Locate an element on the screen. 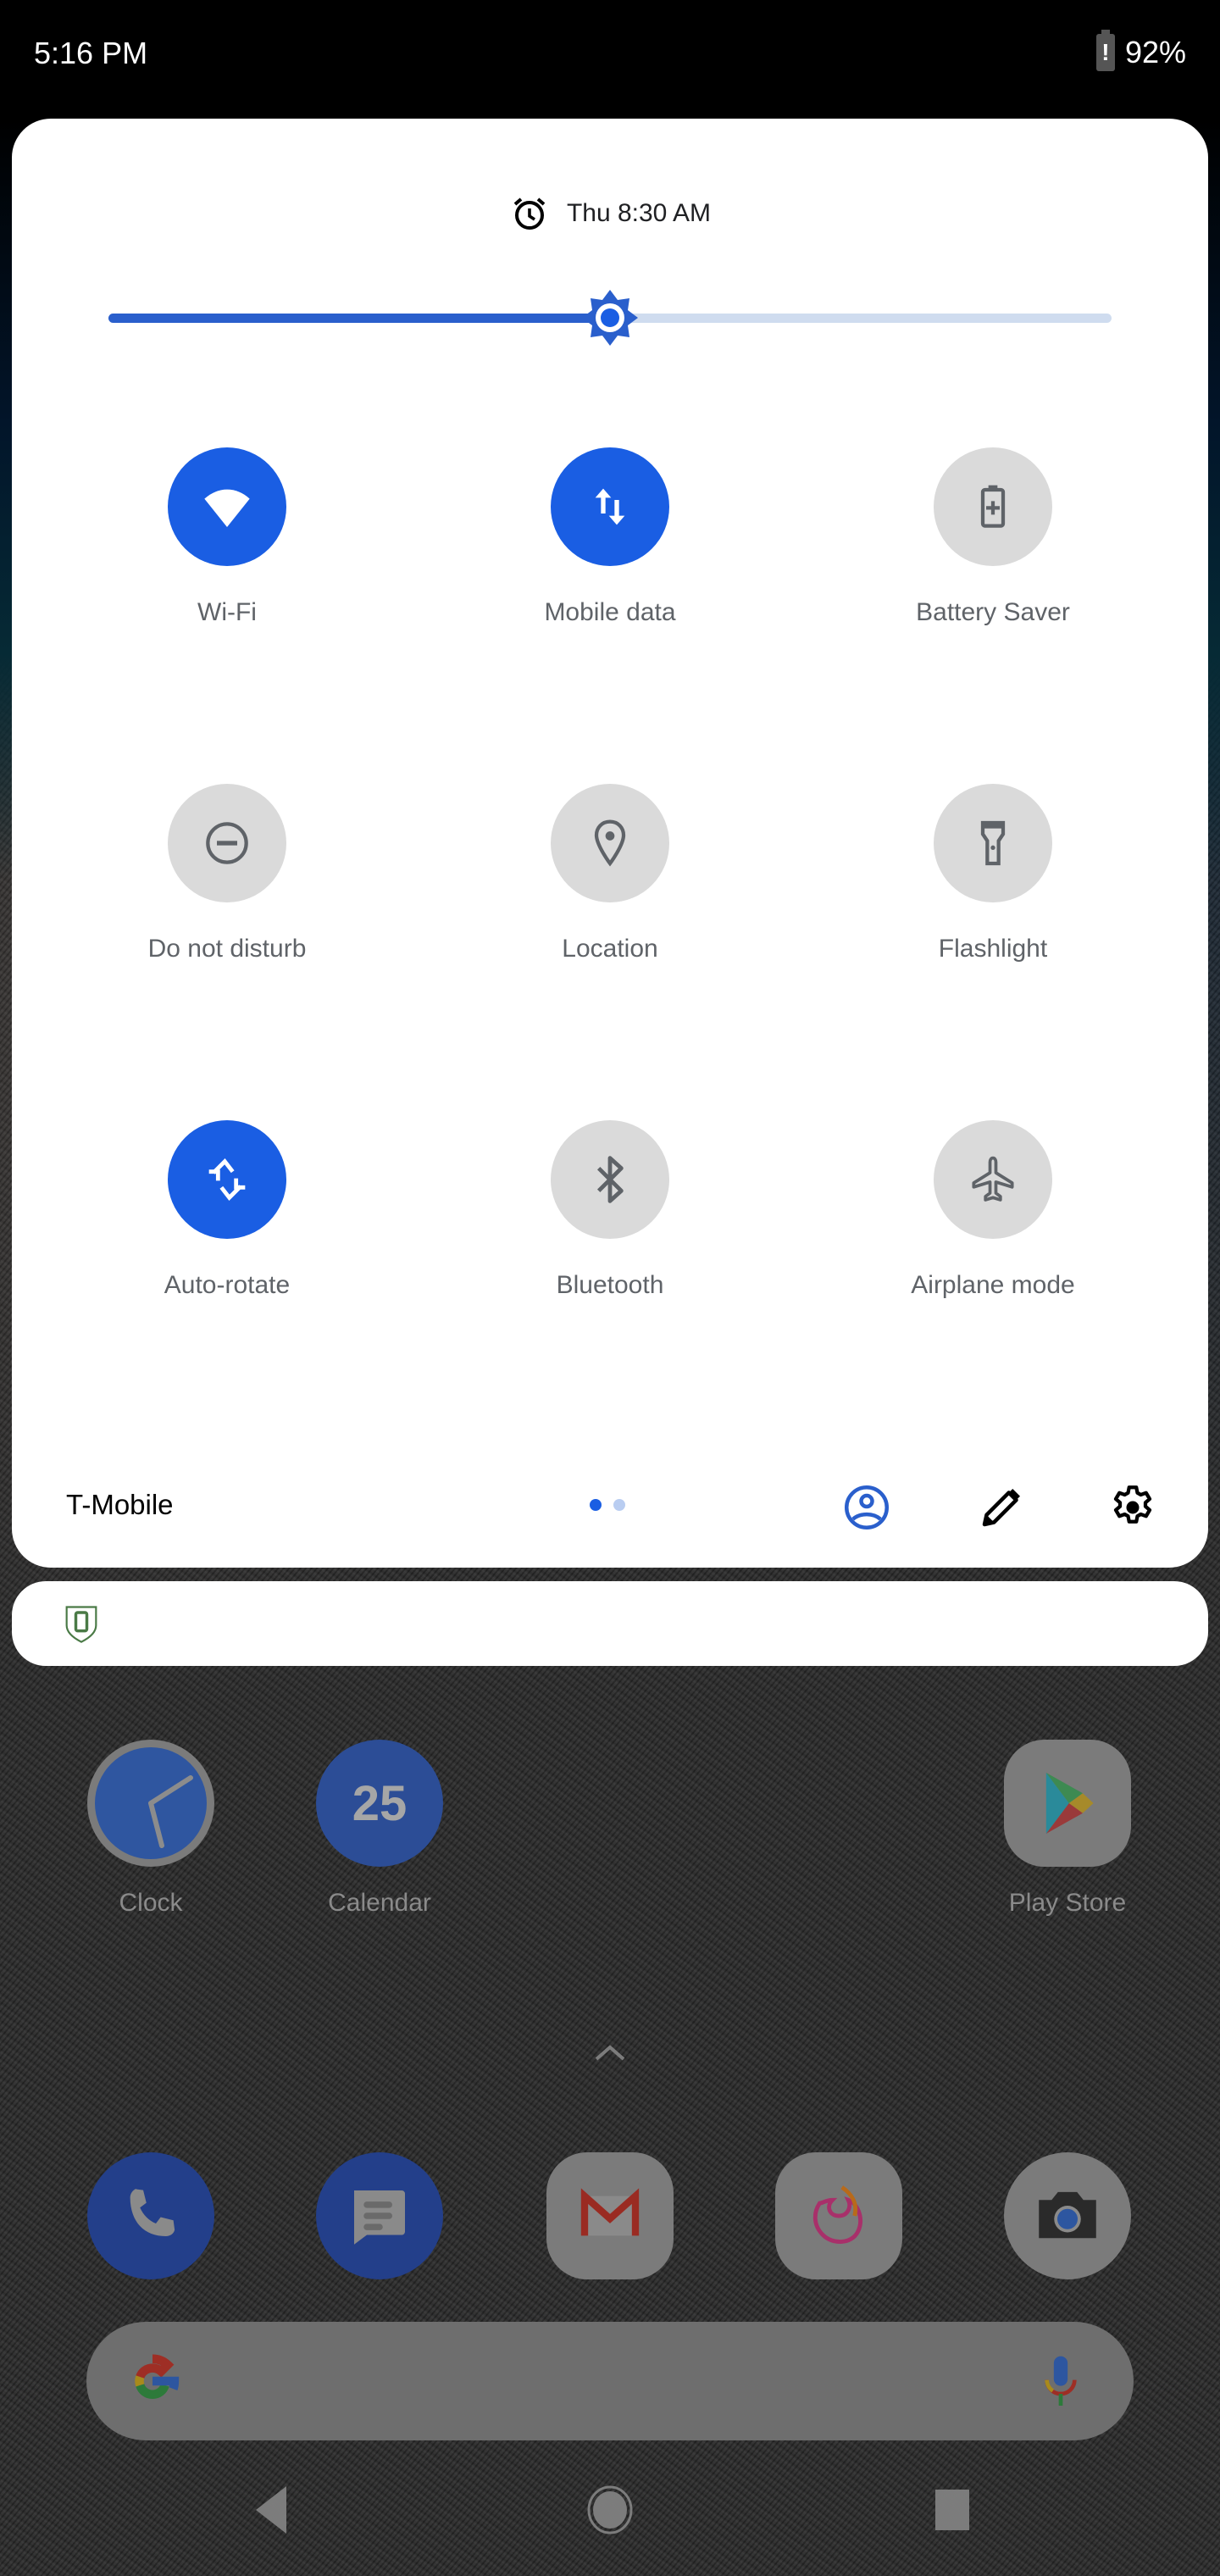 The width and height of the screenshot is (1220, 2576). tile-battery-saver: Battery Saver is located at coordinates (993, 537).